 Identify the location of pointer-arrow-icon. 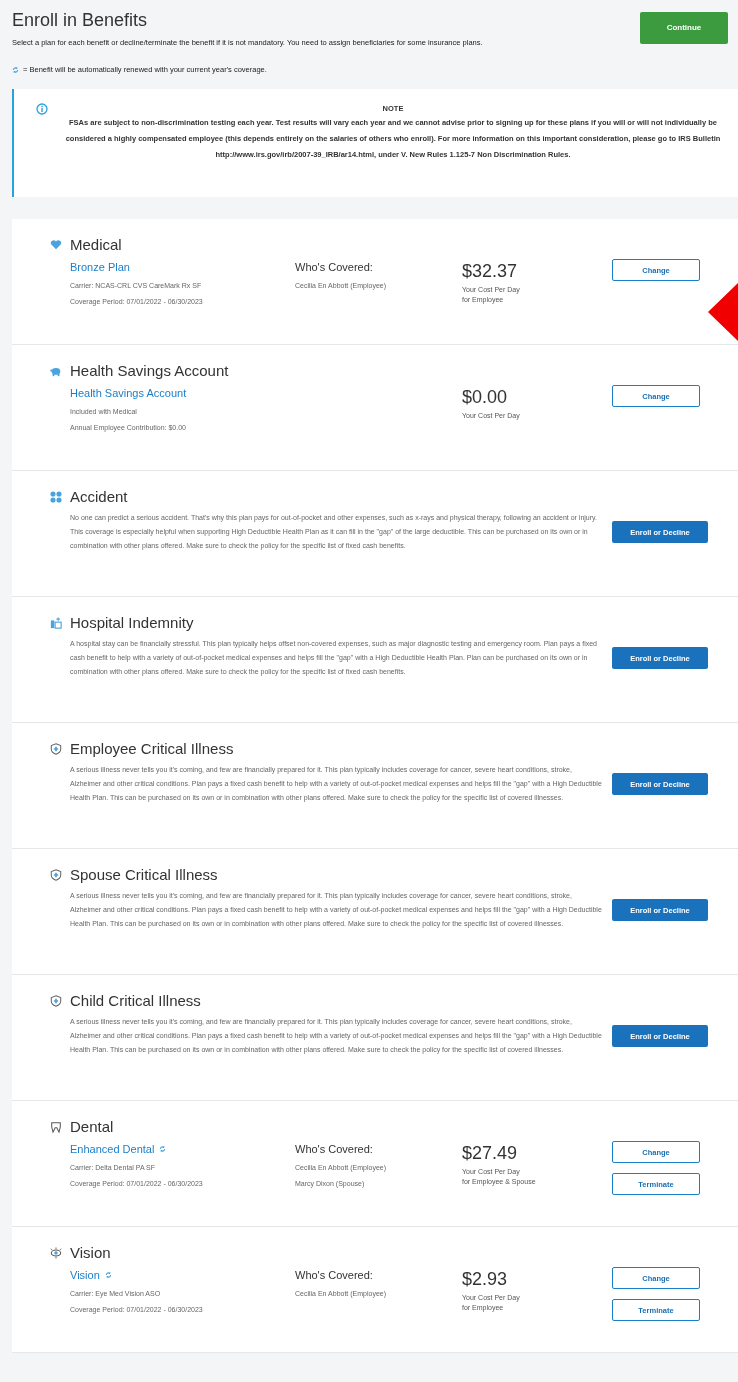
(723, 312).